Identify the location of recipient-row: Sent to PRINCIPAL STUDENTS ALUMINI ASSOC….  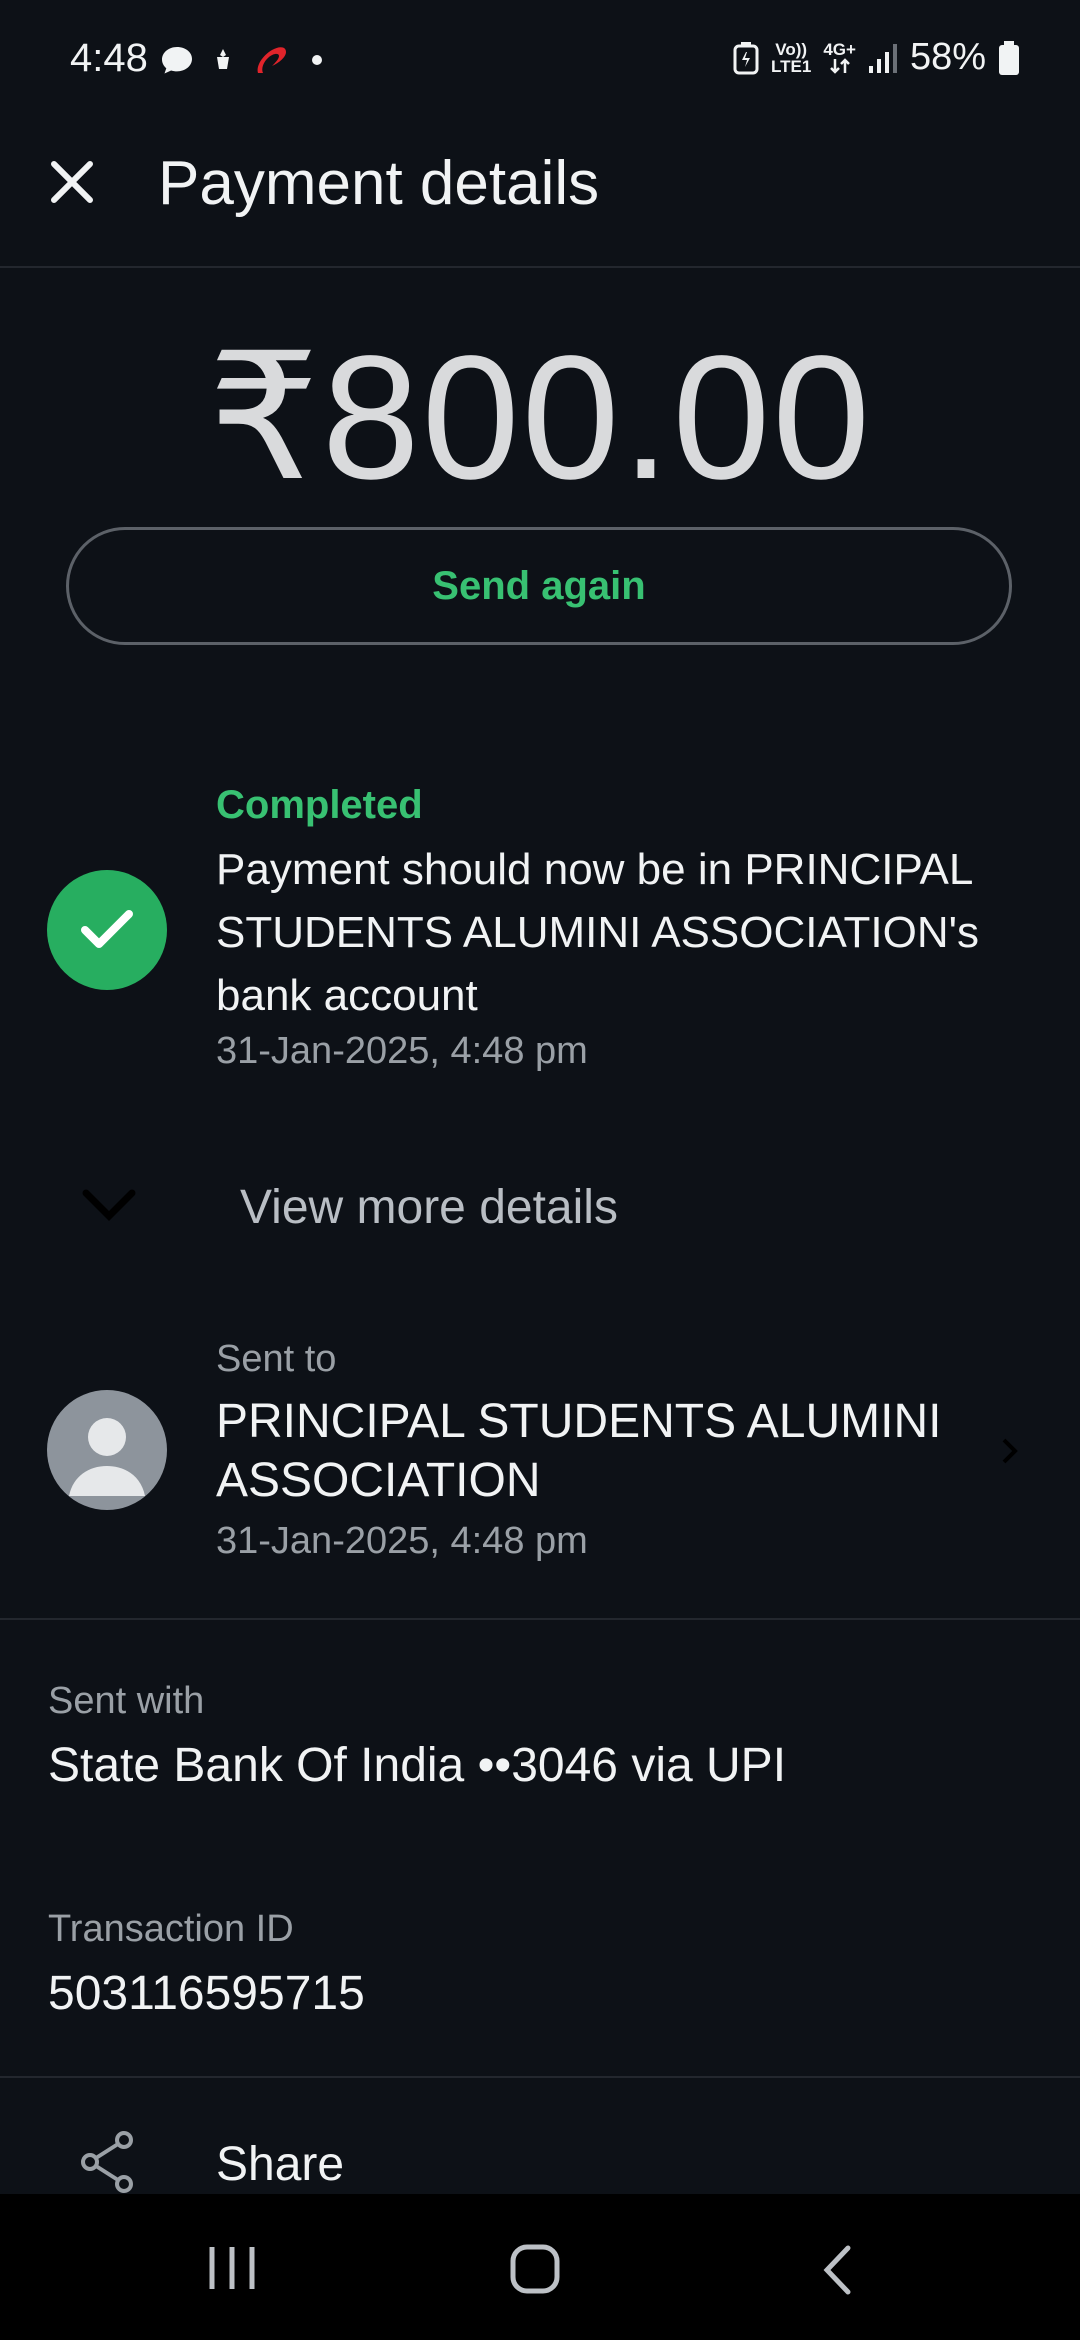
(540, 1450).